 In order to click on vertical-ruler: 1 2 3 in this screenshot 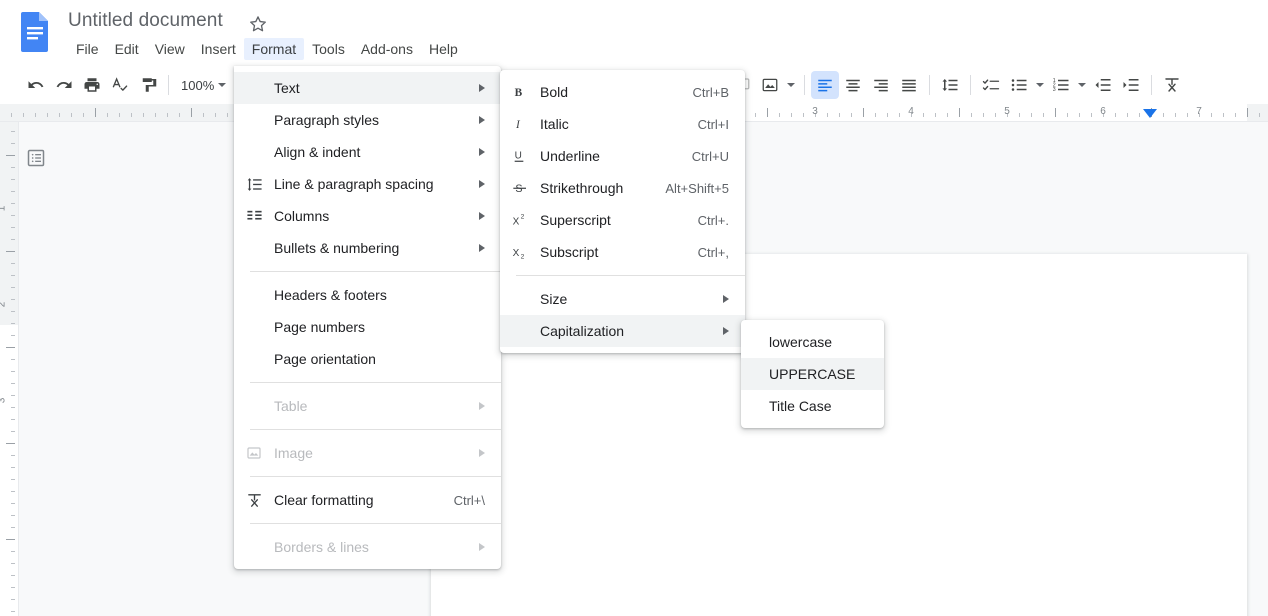, I will do `click(9, 369)`.